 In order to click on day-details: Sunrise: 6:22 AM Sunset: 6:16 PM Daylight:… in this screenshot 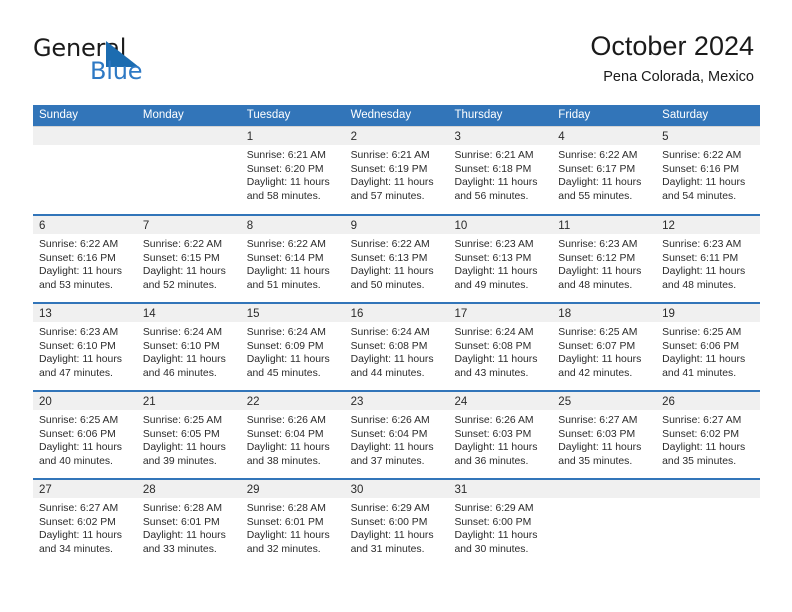, I will do `click(85, 263)`.